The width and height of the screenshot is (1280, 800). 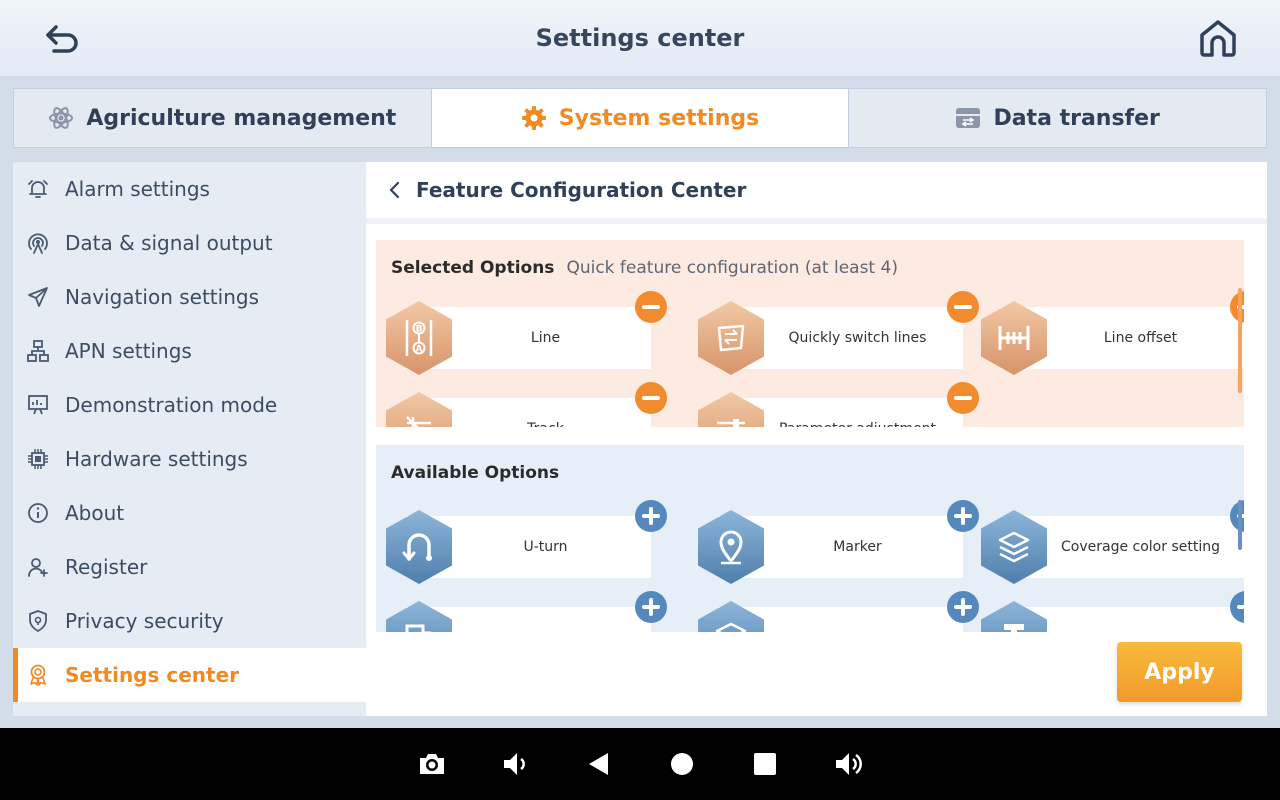 What do you see at coordinates (838, 542) in the screenshot?
I see `available-option-marker: Marker` at bounding box center [838, 542].